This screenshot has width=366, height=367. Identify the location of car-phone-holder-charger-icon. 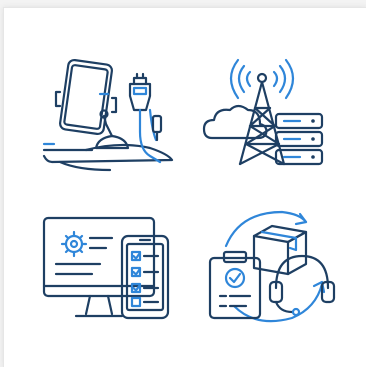
(108, 115).